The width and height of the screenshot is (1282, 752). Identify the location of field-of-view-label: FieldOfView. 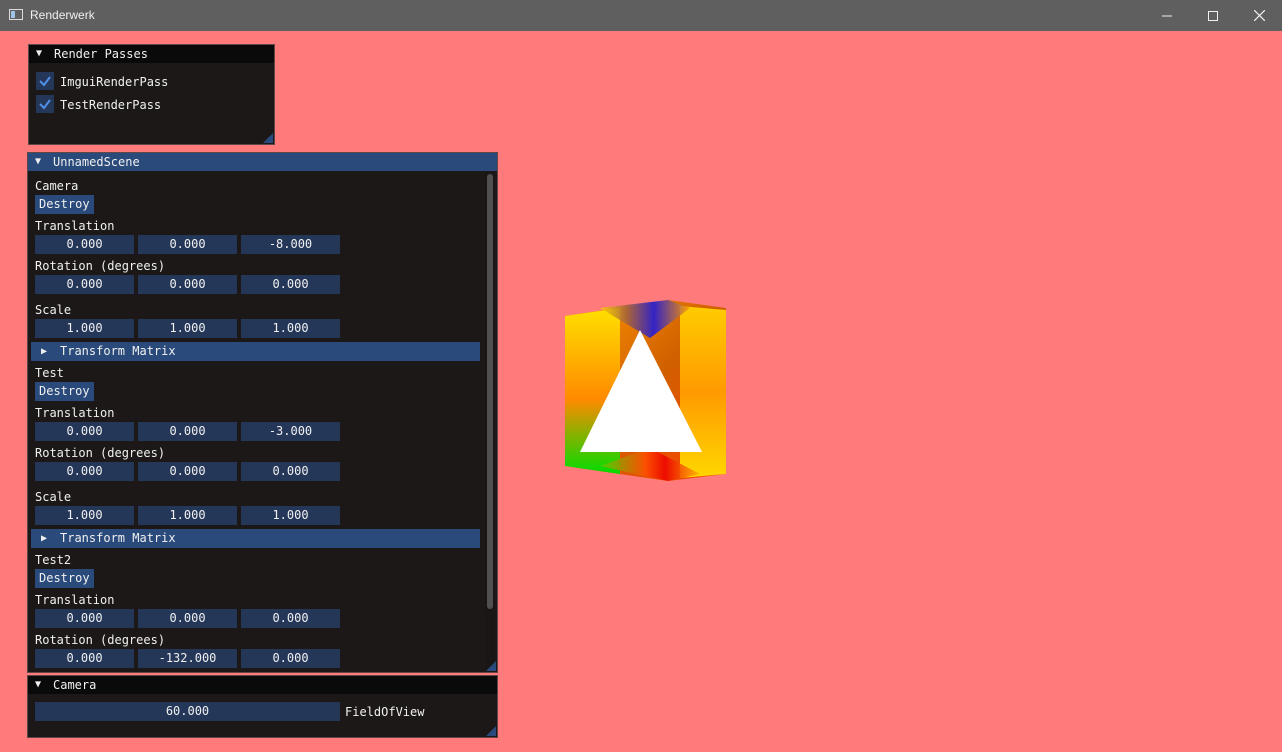
(385, 712).